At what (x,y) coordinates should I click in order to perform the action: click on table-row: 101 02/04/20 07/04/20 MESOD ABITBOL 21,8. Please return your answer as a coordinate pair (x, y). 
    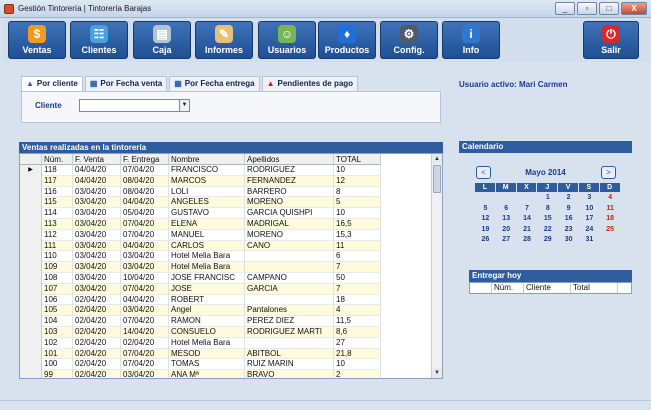
    Looking at the image, I should click on (200, 354).